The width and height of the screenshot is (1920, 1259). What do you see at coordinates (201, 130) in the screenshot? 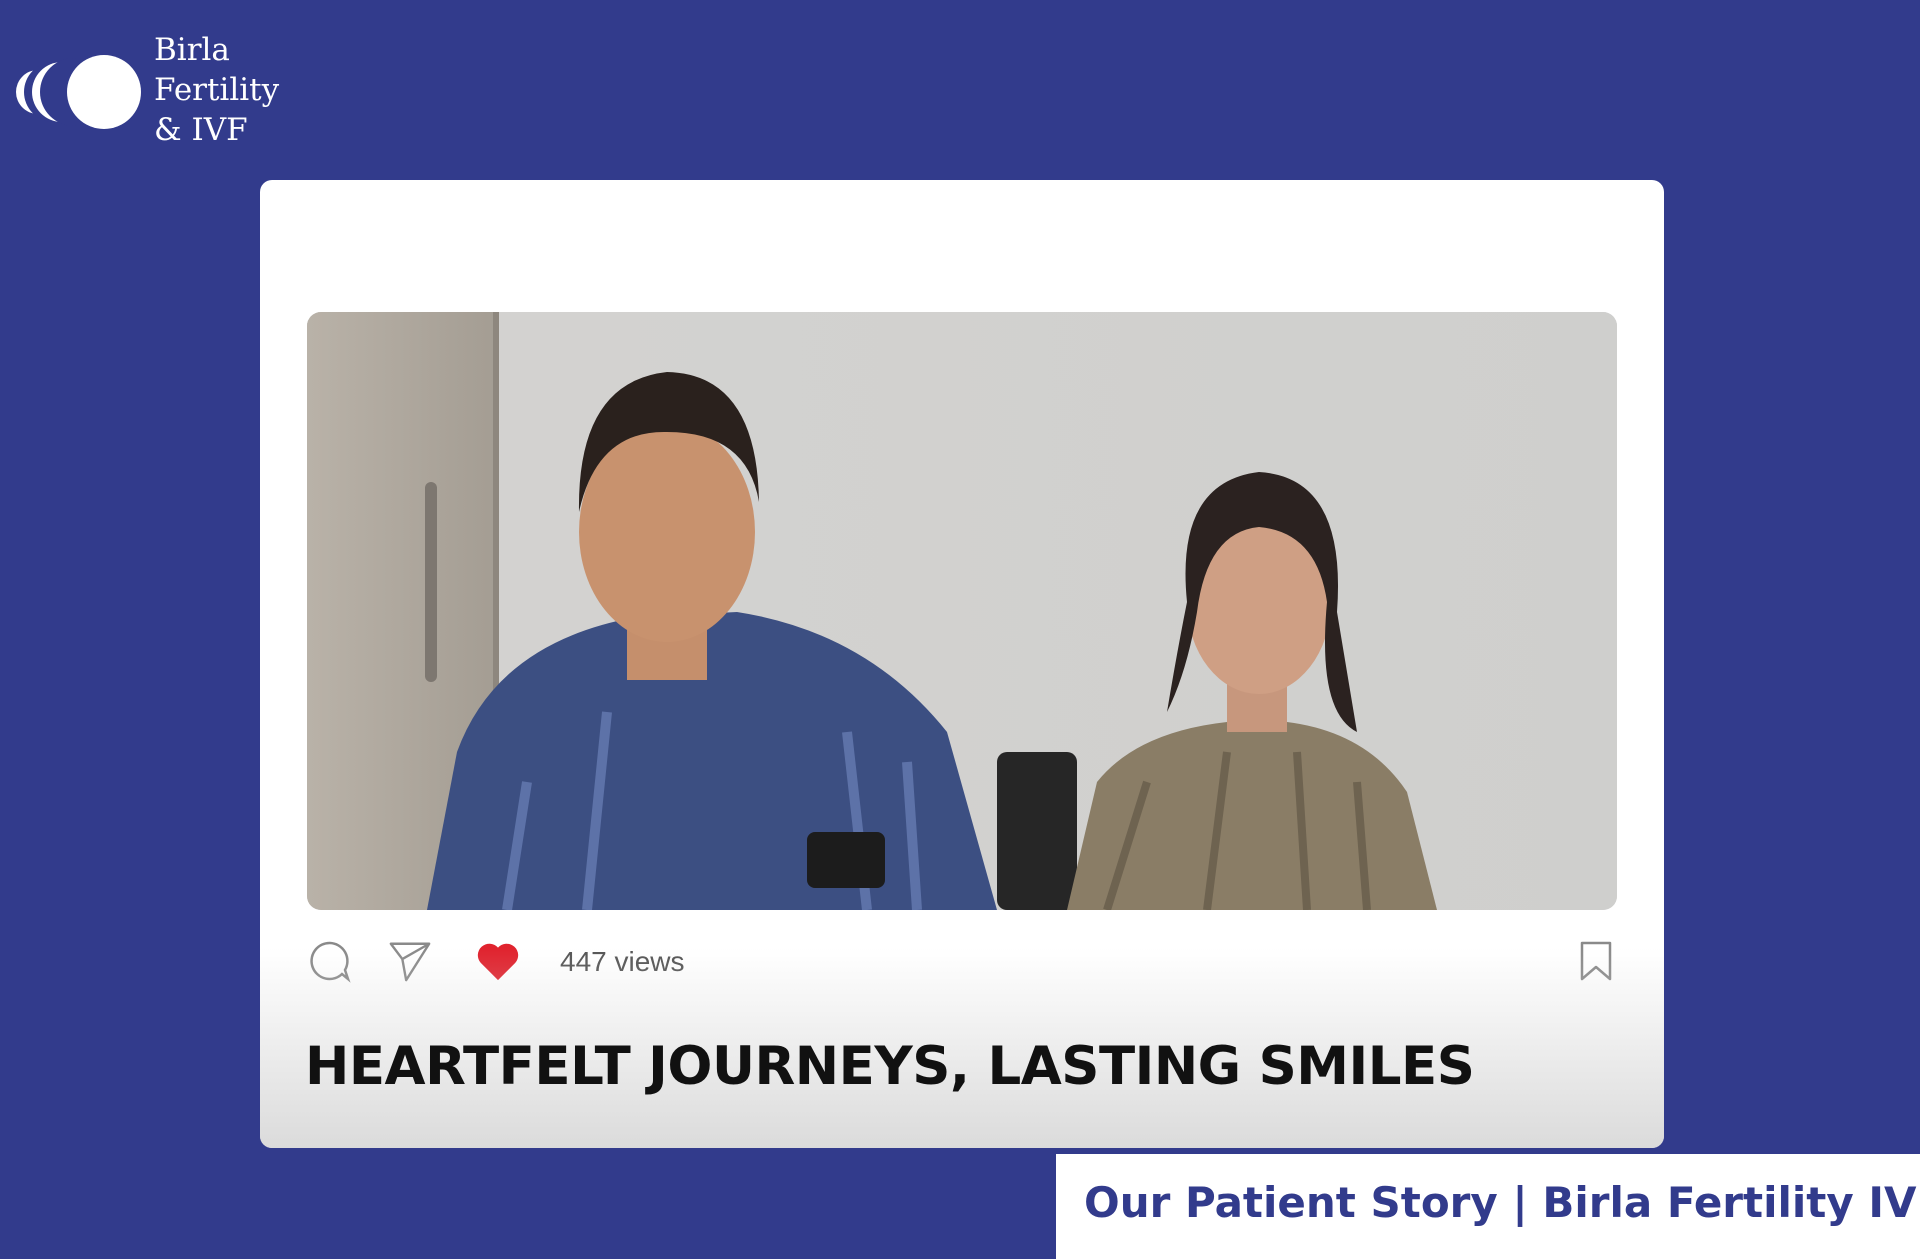
I see `brand-name-line-3: & IVF` at bounding box center [201, 130].